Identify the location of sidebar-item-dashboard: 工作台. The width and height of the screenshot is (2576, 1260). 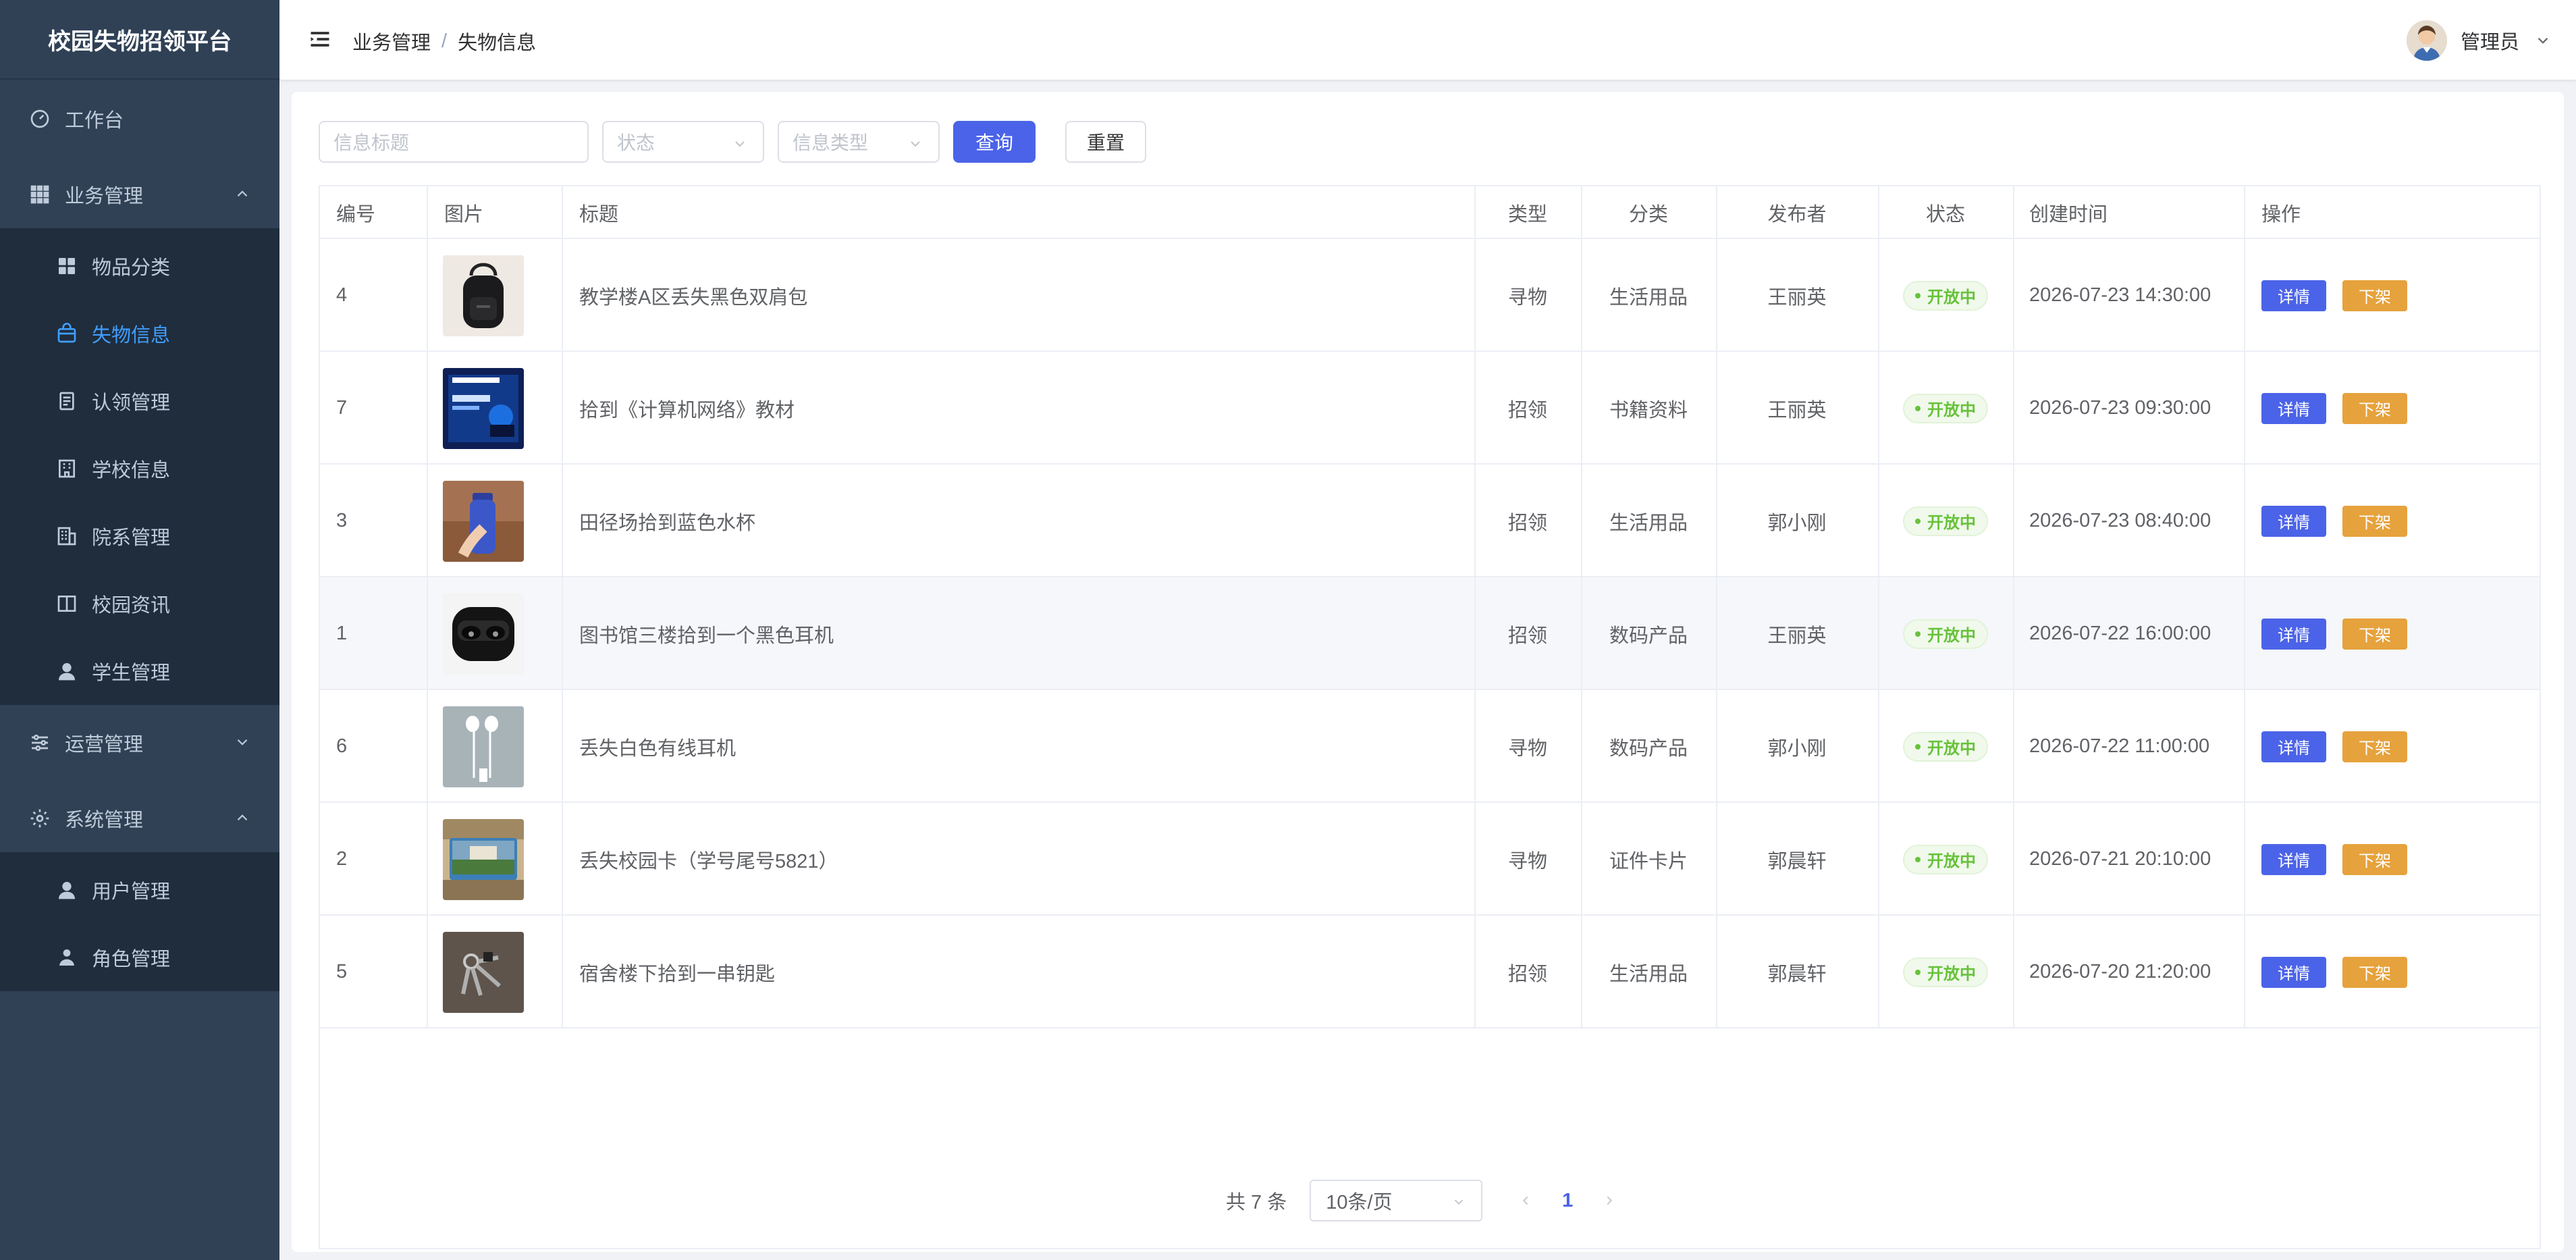
(139, 119).